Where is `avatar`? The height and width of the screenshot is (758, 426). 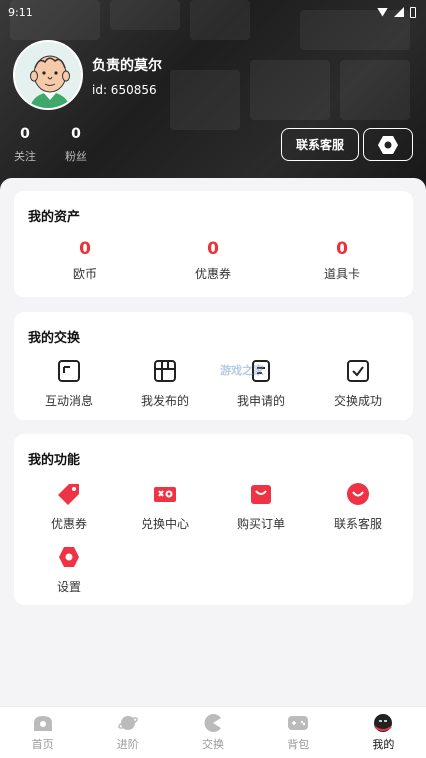
avatar is located at coordinates (48, 75).